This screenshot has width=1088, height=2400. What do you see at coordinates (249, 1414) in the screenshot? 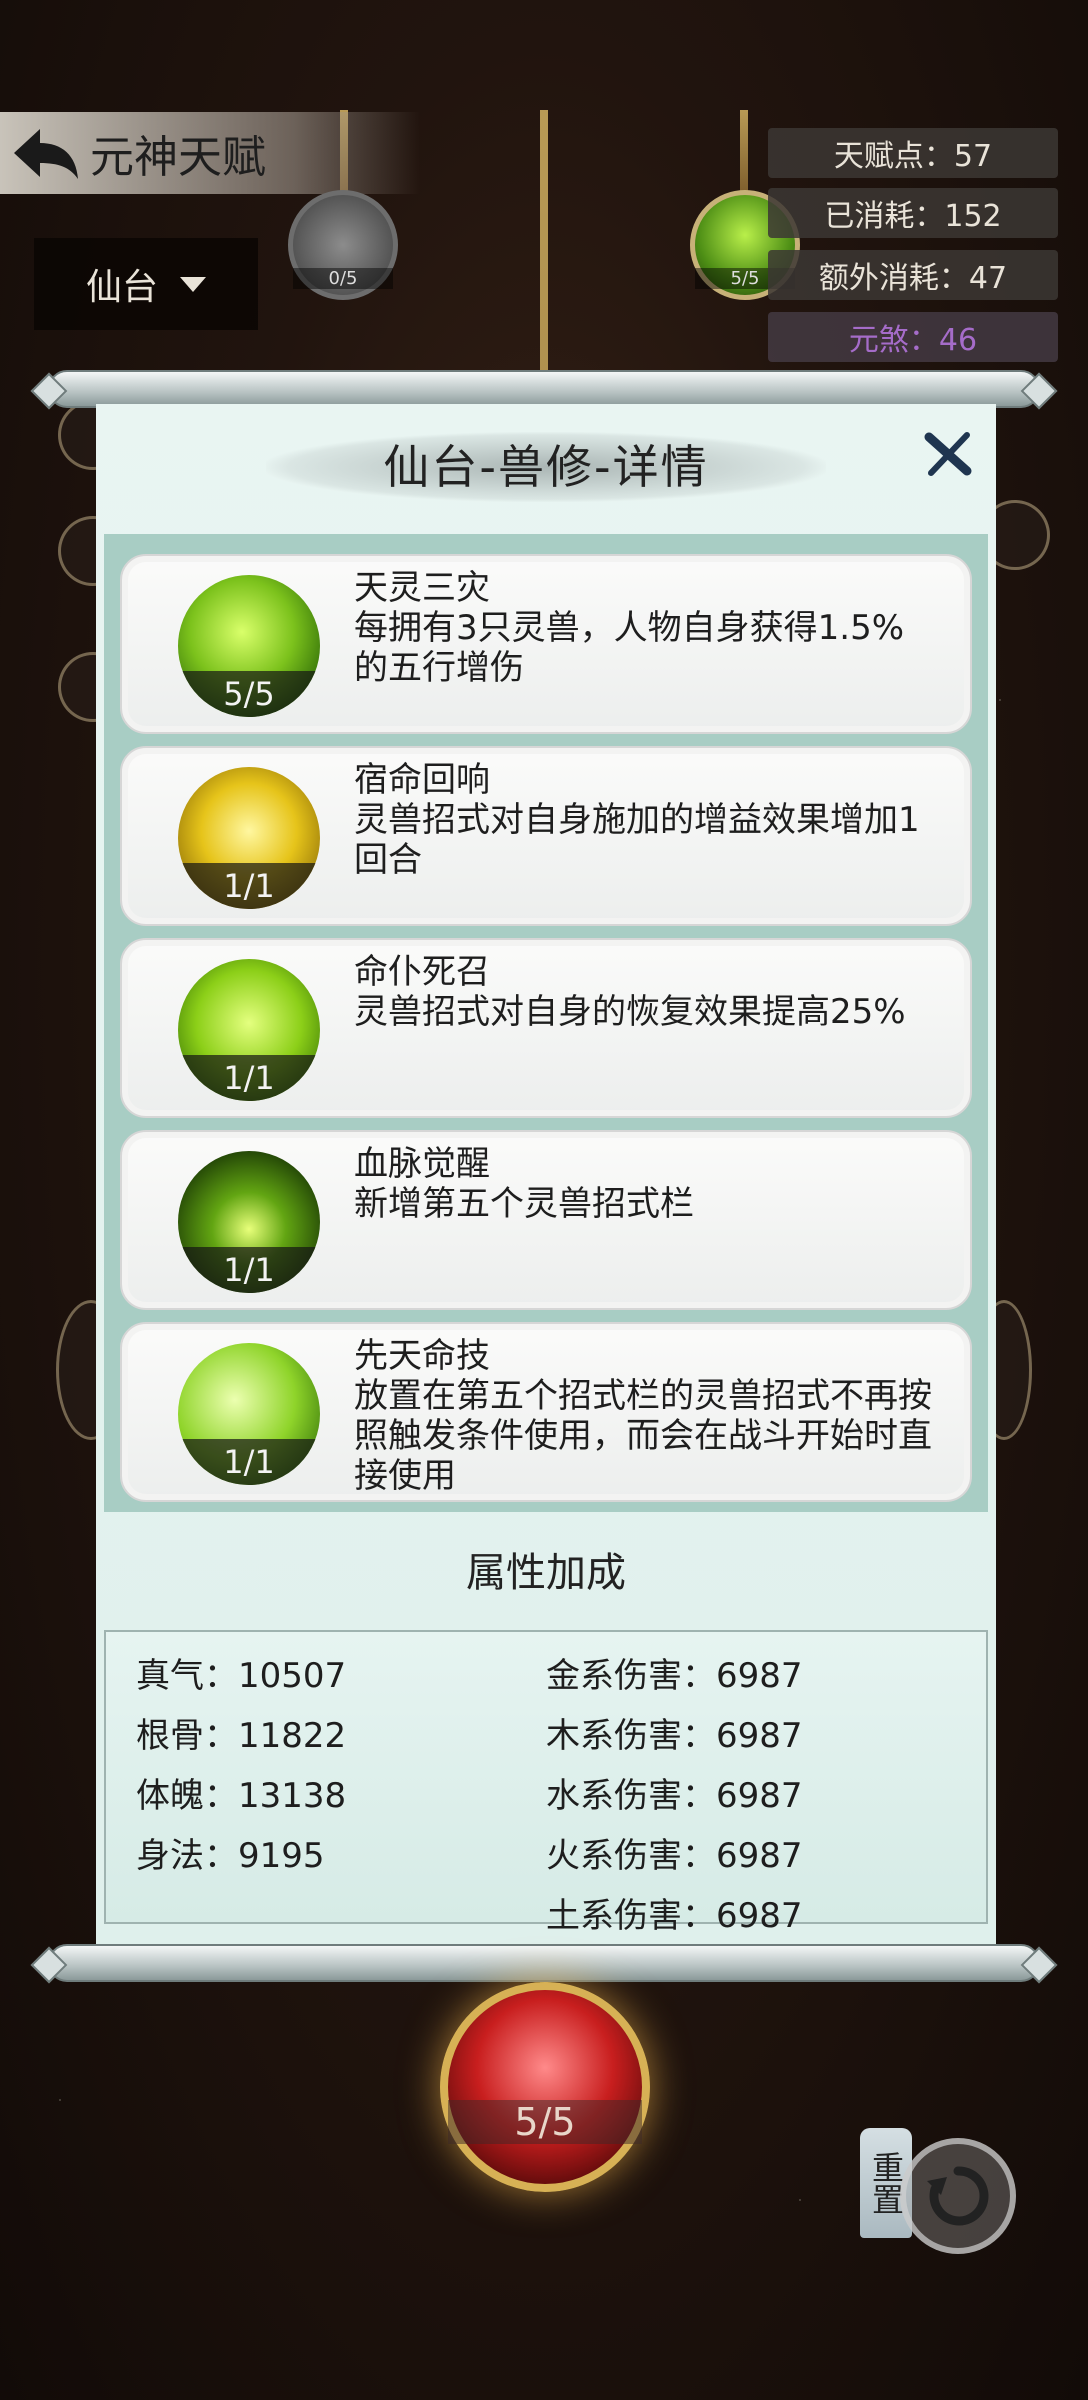
I see `green-leaf-icon: 1/1` at bounding box center [249, 1414].